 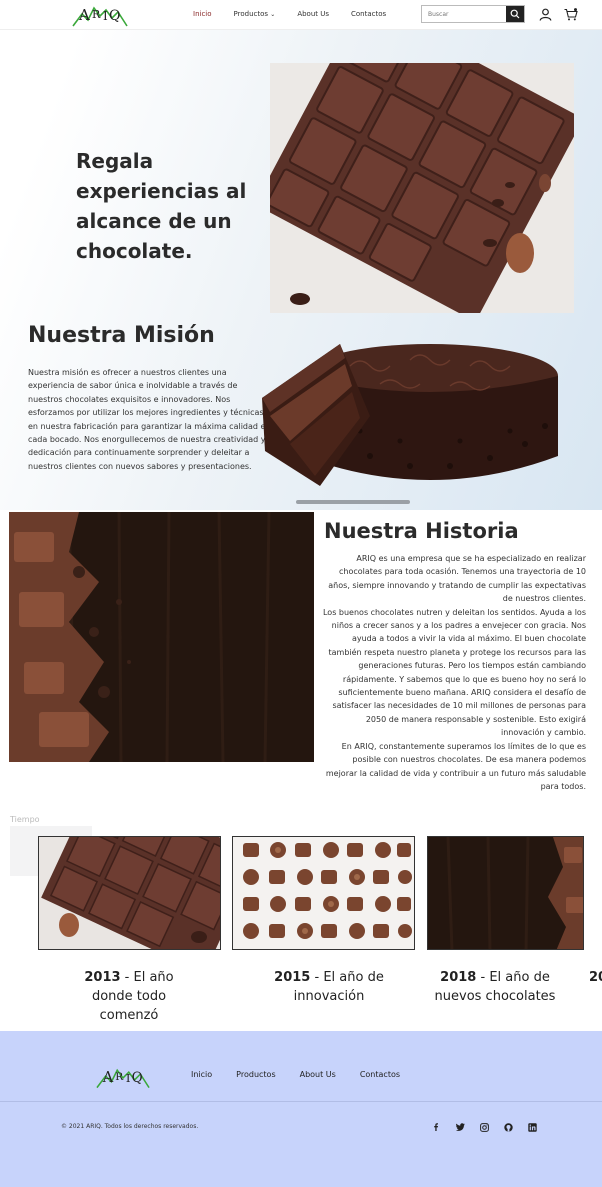 I want to click on footer-link-productos: Productos, so click(x=255, y=1074).